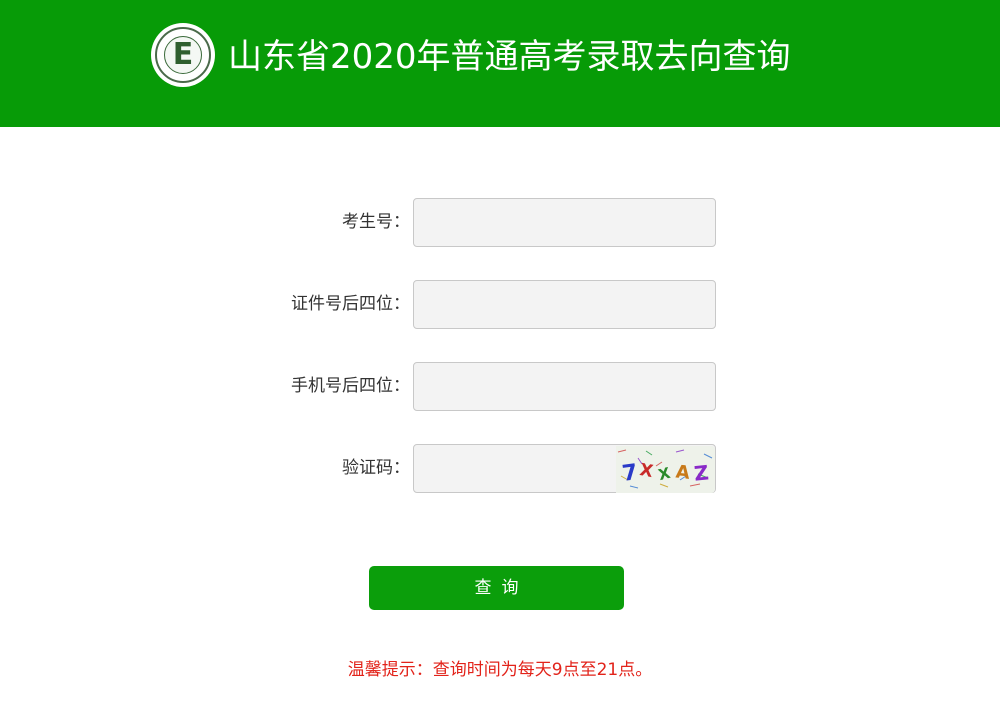  What do you see at coordinates (376, 468) in the screenshot?
I see `captcha-label: 验证码：` at bounding box center [376, 468].